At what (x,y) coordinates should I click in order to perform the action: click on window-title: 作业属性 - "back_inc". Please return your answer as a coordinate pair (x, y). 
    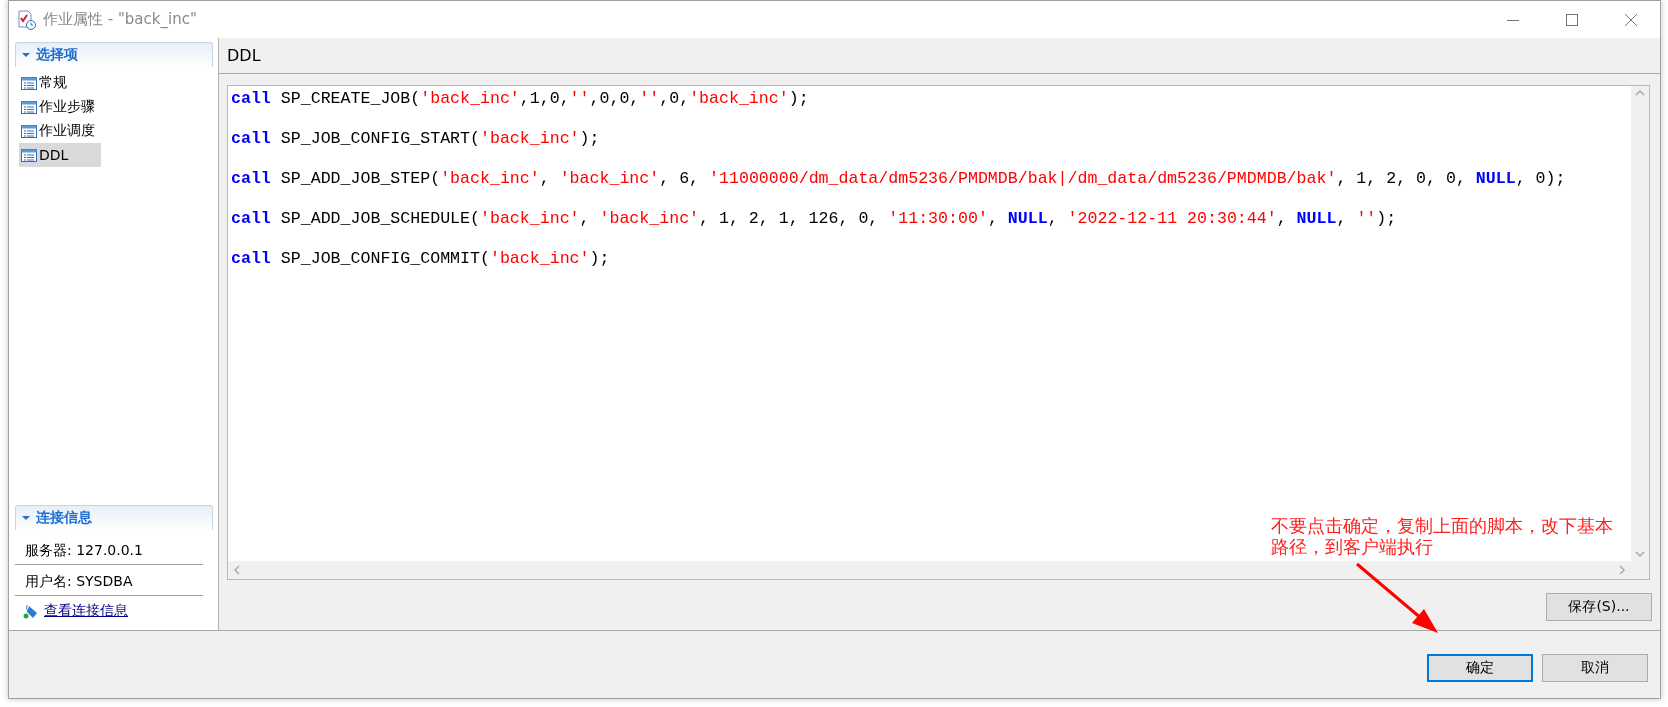
    Looking at the image, I should click on (120, 19).